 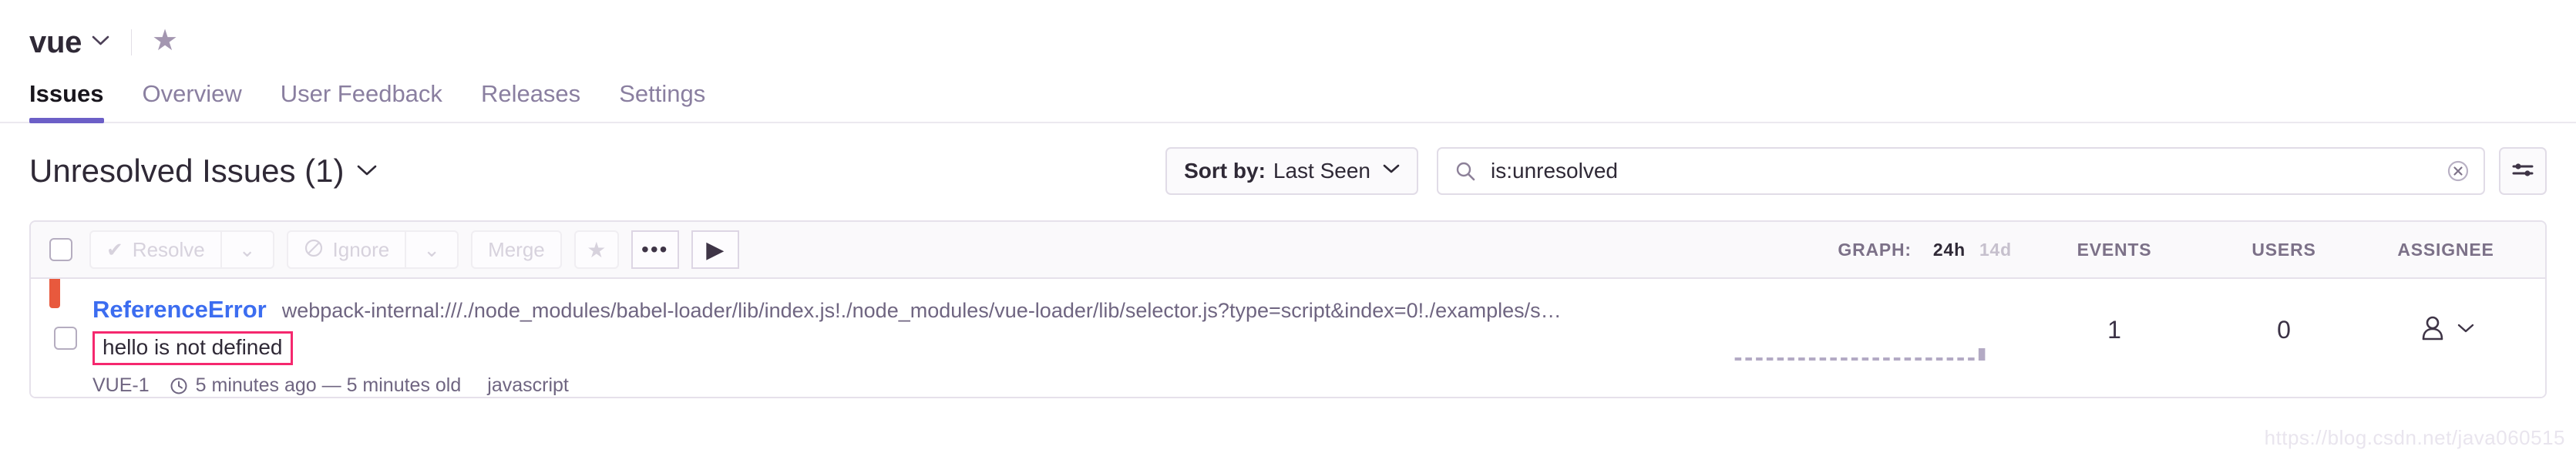 I want to click on events-column-label: EVENTS, so click(x=2114, y=249).